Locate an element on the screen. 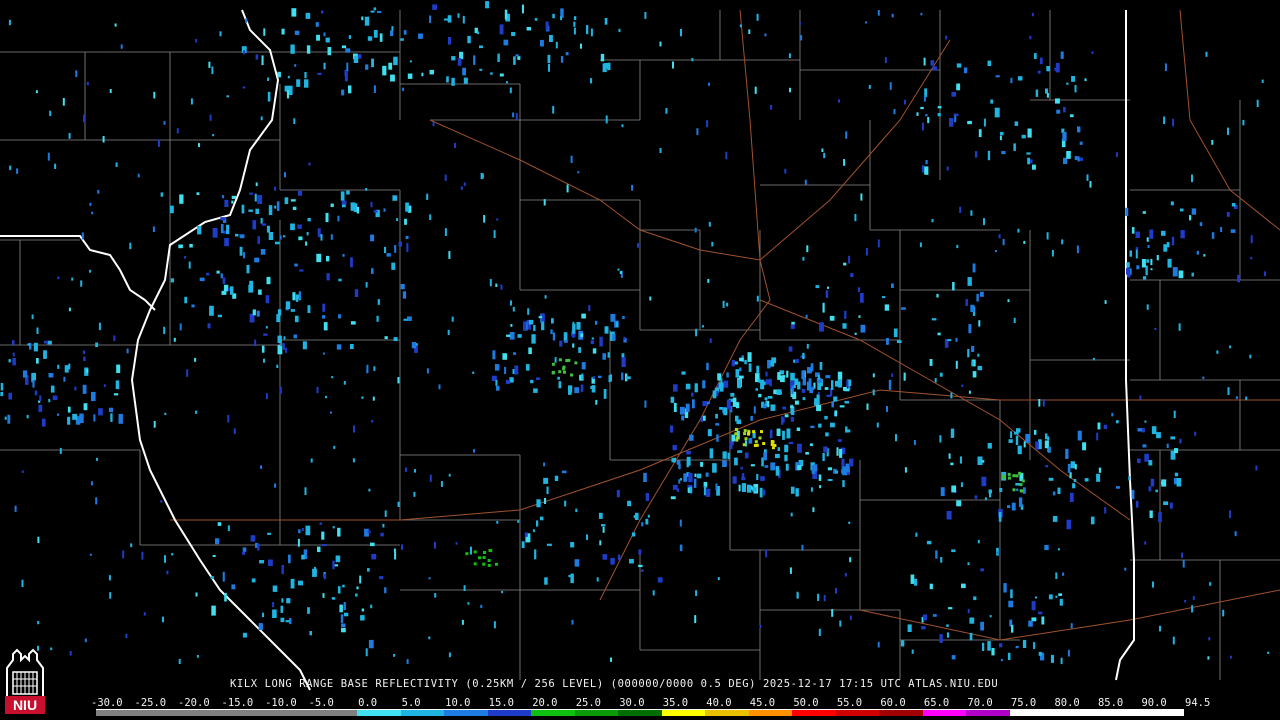  logo-text: NIU is located at coordinates (25, 705).